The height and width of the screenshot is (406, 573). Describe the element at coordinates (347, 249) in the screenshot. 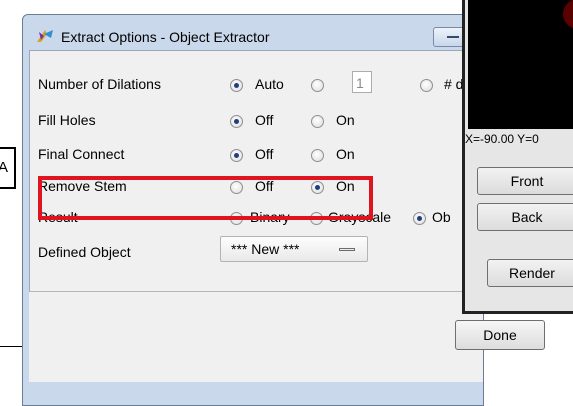

I see `dropdown-indicator-icon` at that location.